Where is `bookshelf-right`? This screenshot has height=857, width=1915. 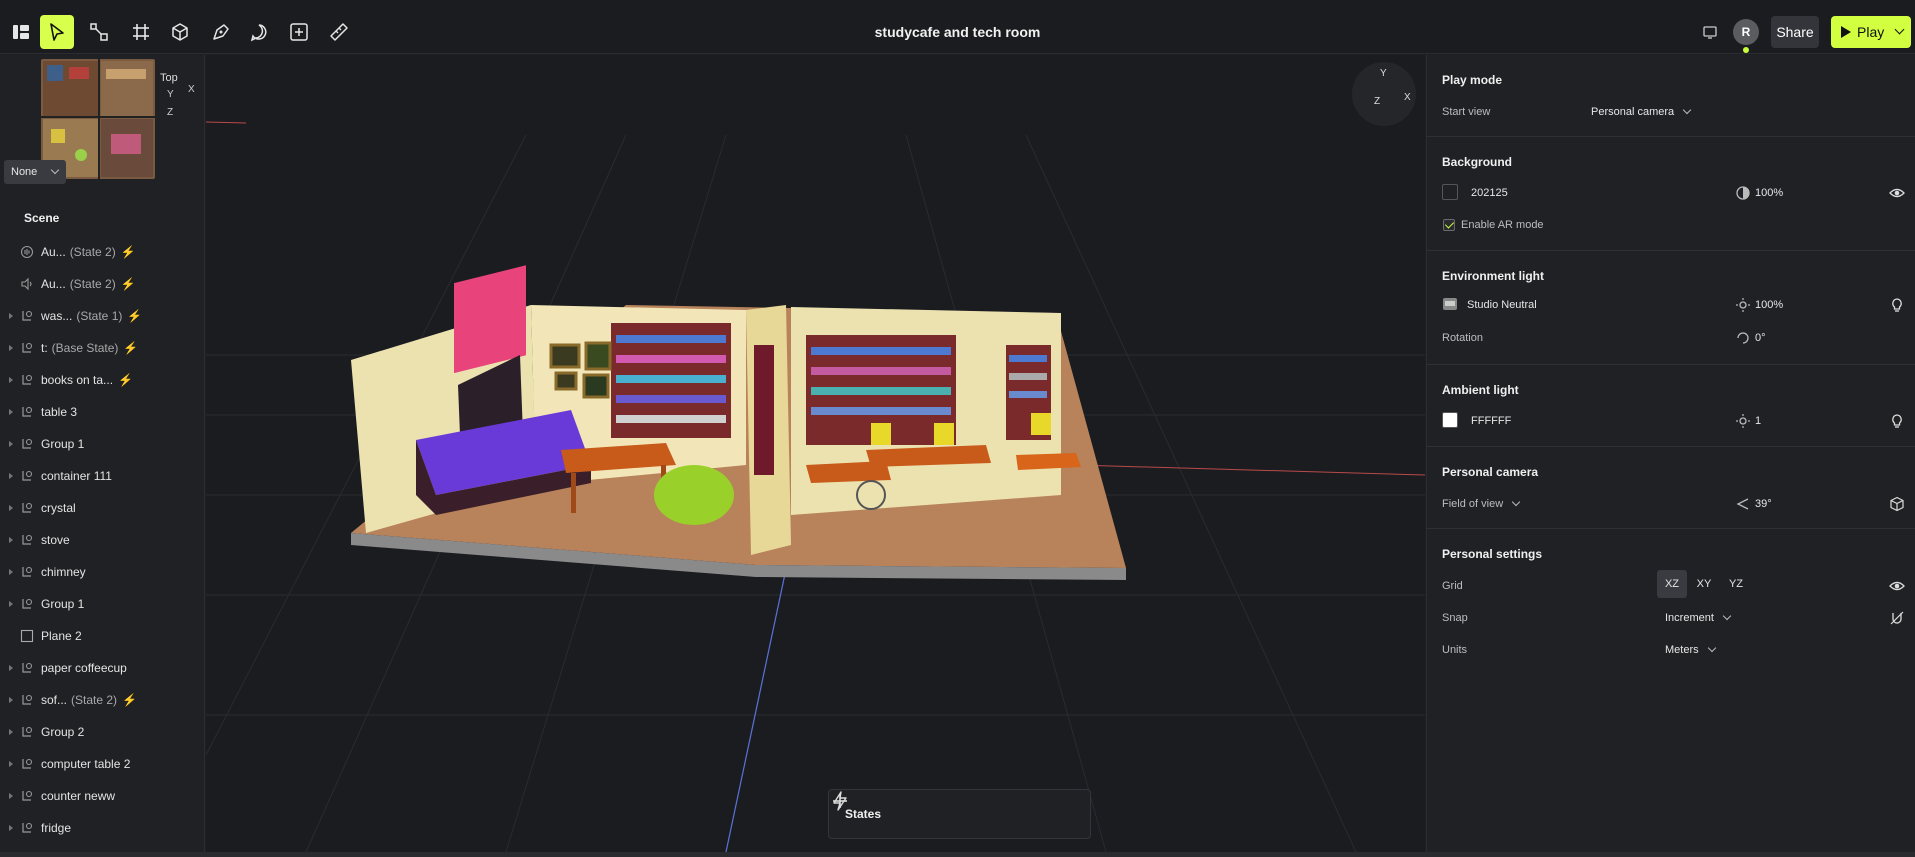
bookshelf-right is located at coordinates (928, 390).